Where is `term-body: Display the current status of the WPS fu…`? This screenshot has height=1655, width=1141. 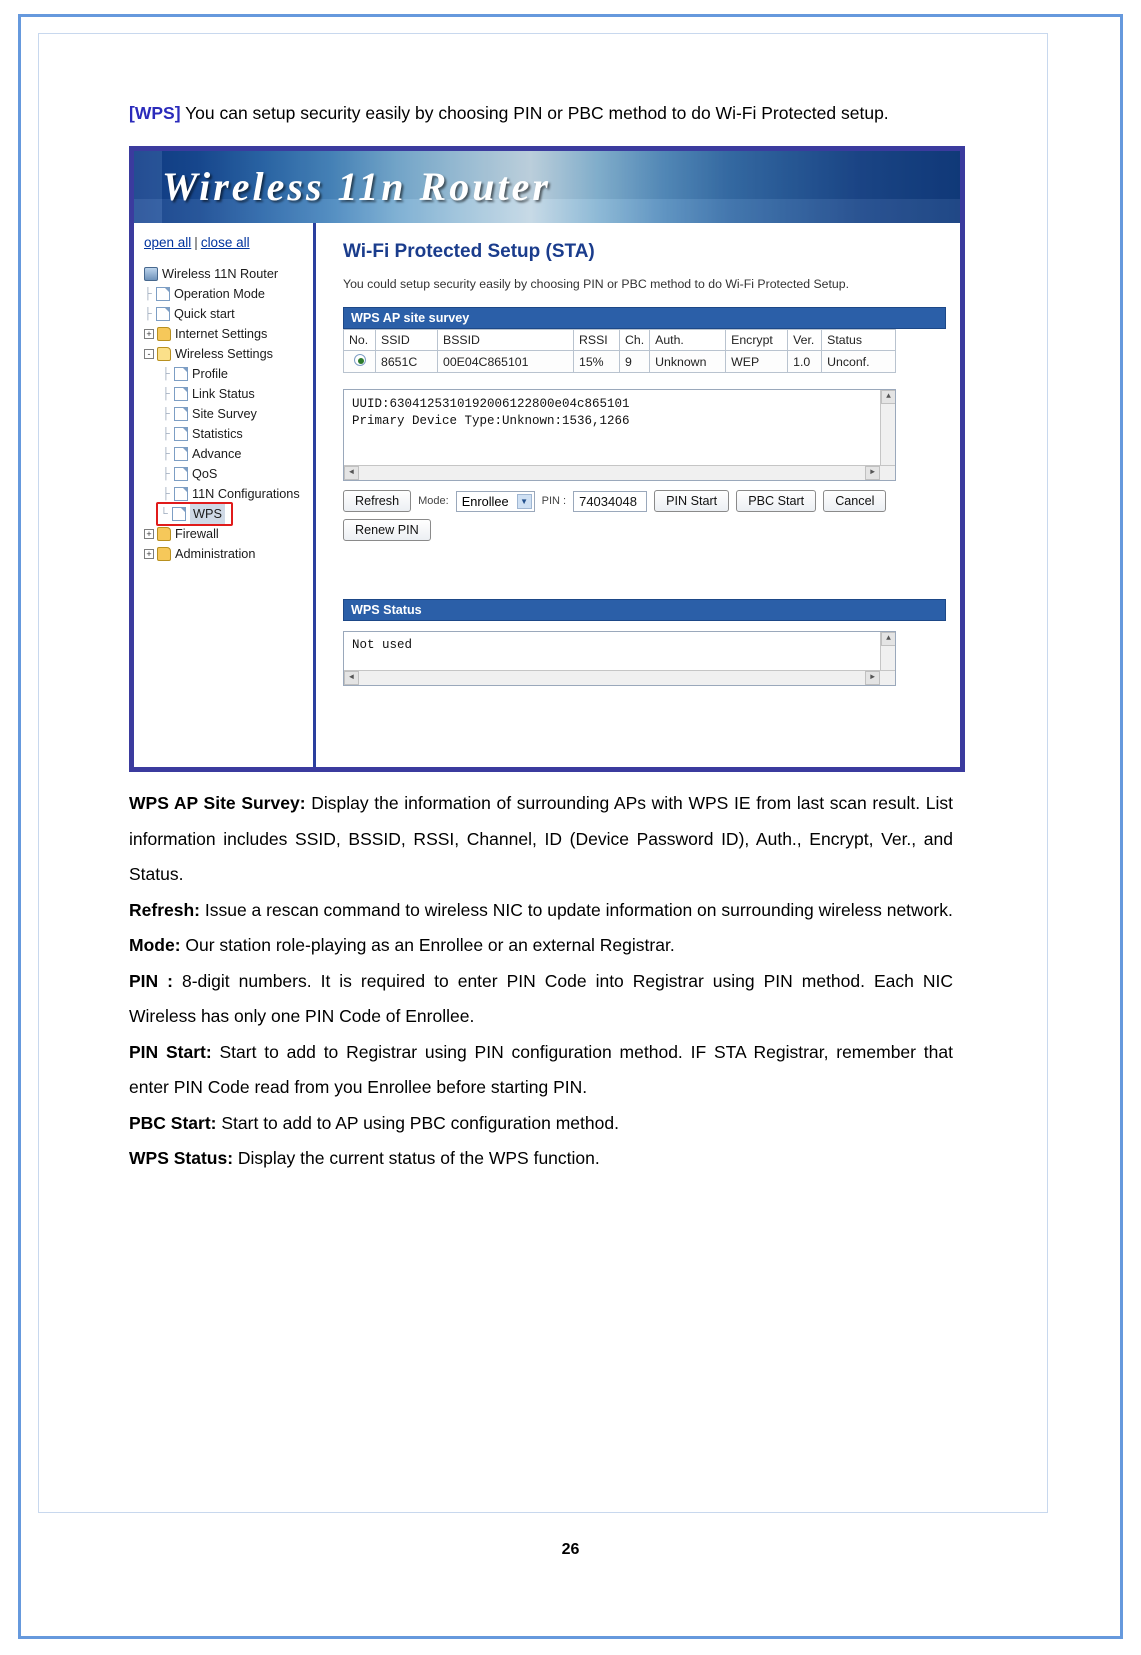
term-body: Display the current status of the WPS fu… is located at coordinates (416, 1158).